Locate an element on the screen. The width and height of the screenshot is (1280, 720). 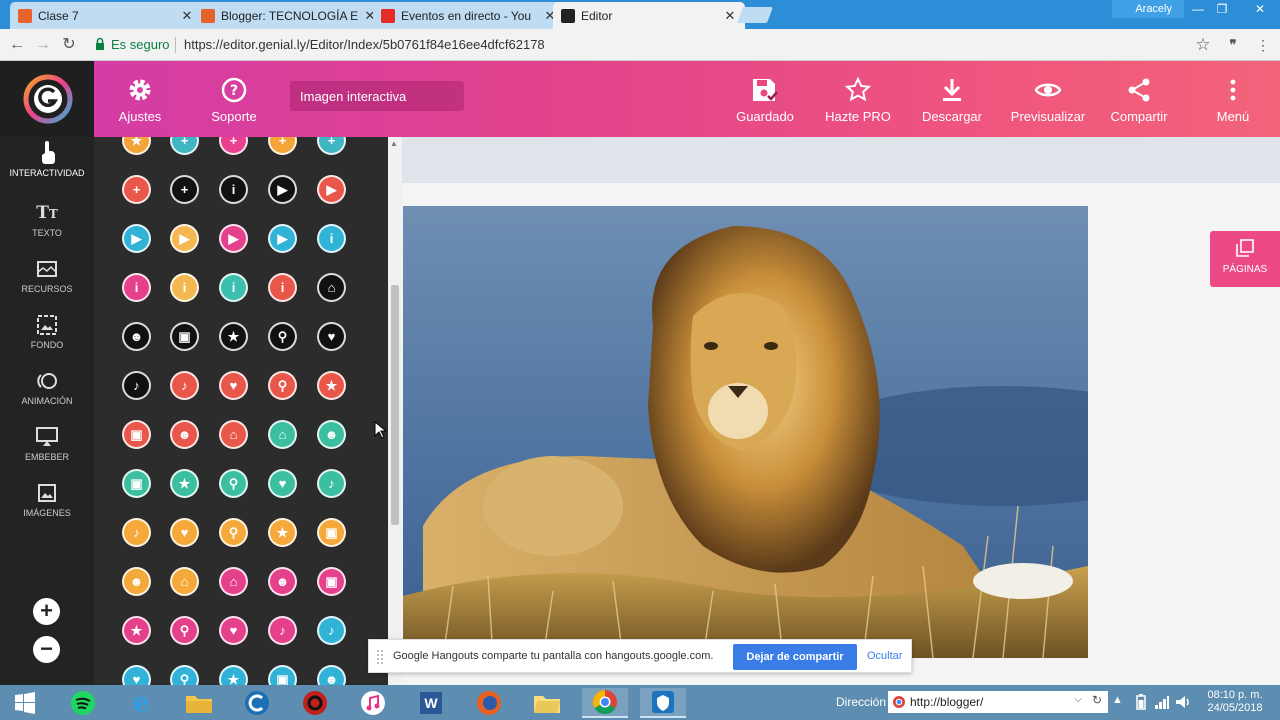
taskbar-app-red is located at coordinates (315, 703).